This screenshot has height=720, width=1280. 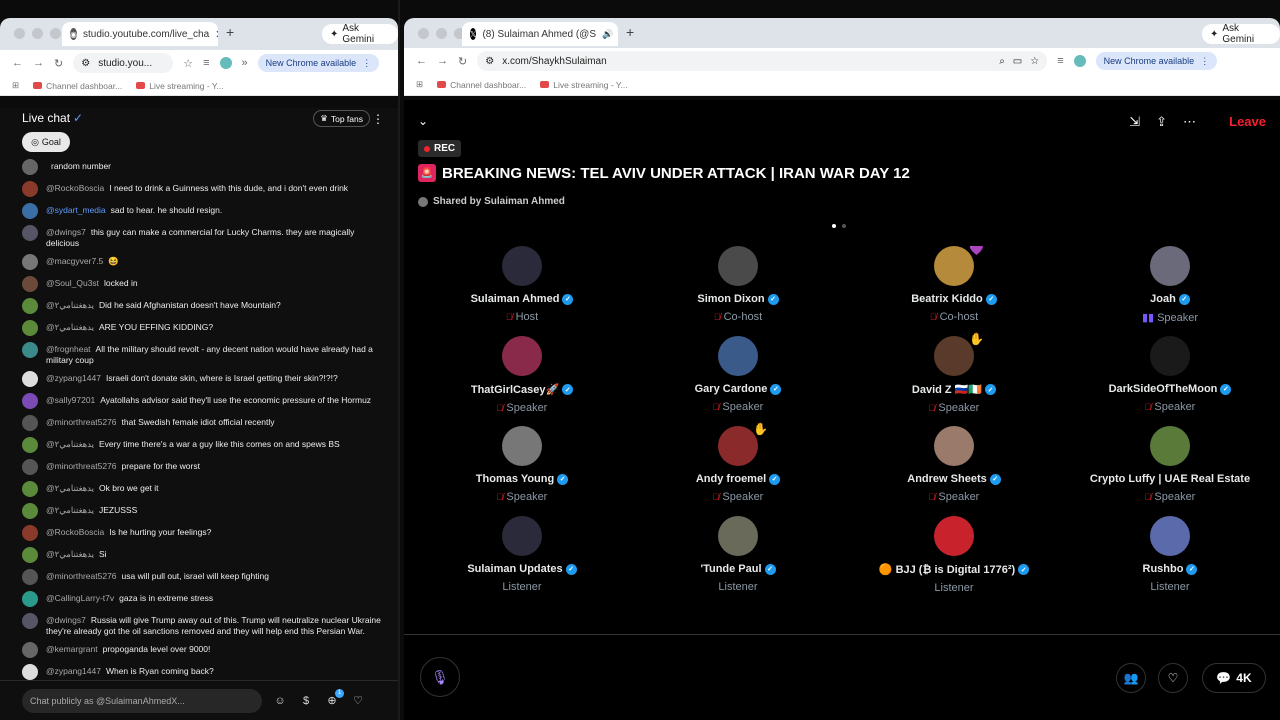 I want to click on chat-author: @macgyver7.5, so click(x=74, y=261).